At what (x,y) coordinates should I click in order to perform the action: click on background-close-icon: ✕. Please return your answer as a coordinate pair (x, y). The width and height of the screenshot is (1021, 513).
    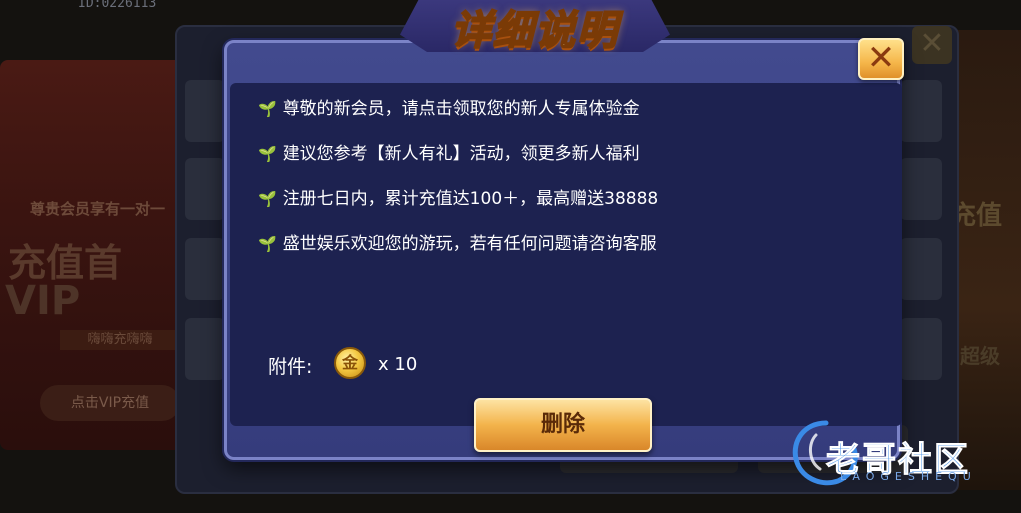
    Looking at the image, I should click on (932, 45).